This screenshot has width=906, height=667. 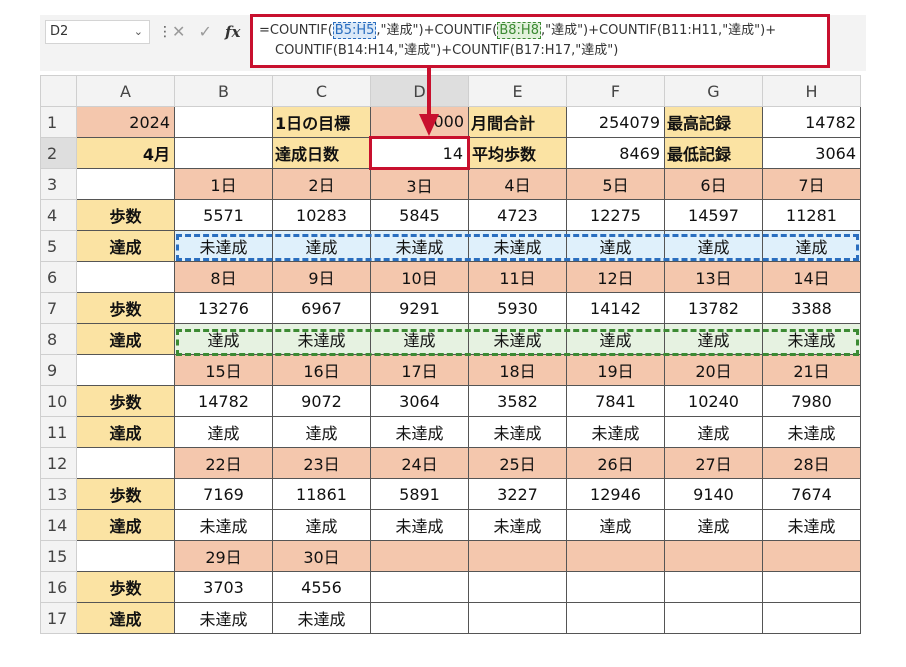 What do you see at coordinates (517, 618) in the screenshot?
I see `cell-e17` at bounding box center [517, 618].